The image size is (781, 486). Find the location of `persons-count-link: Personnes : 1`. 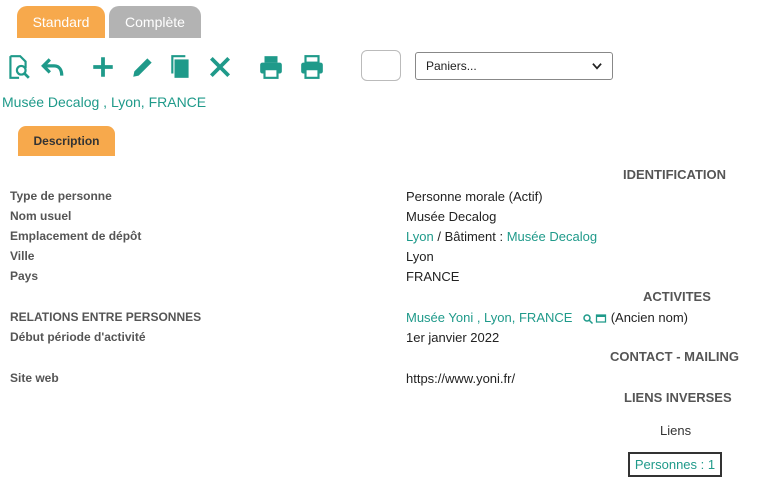

persons-count-link: Personnes : 1 is located at coordinates (675, 464).